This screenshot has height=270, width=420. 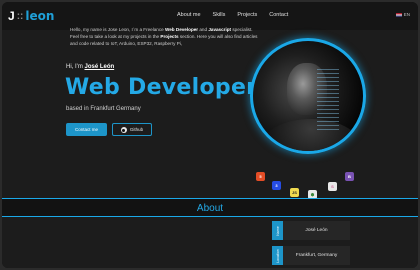 What do you see at coordinates (278, 15) in the screenshot?
I see `nav-link-contact: Contact` at bounding box center [278, 15].